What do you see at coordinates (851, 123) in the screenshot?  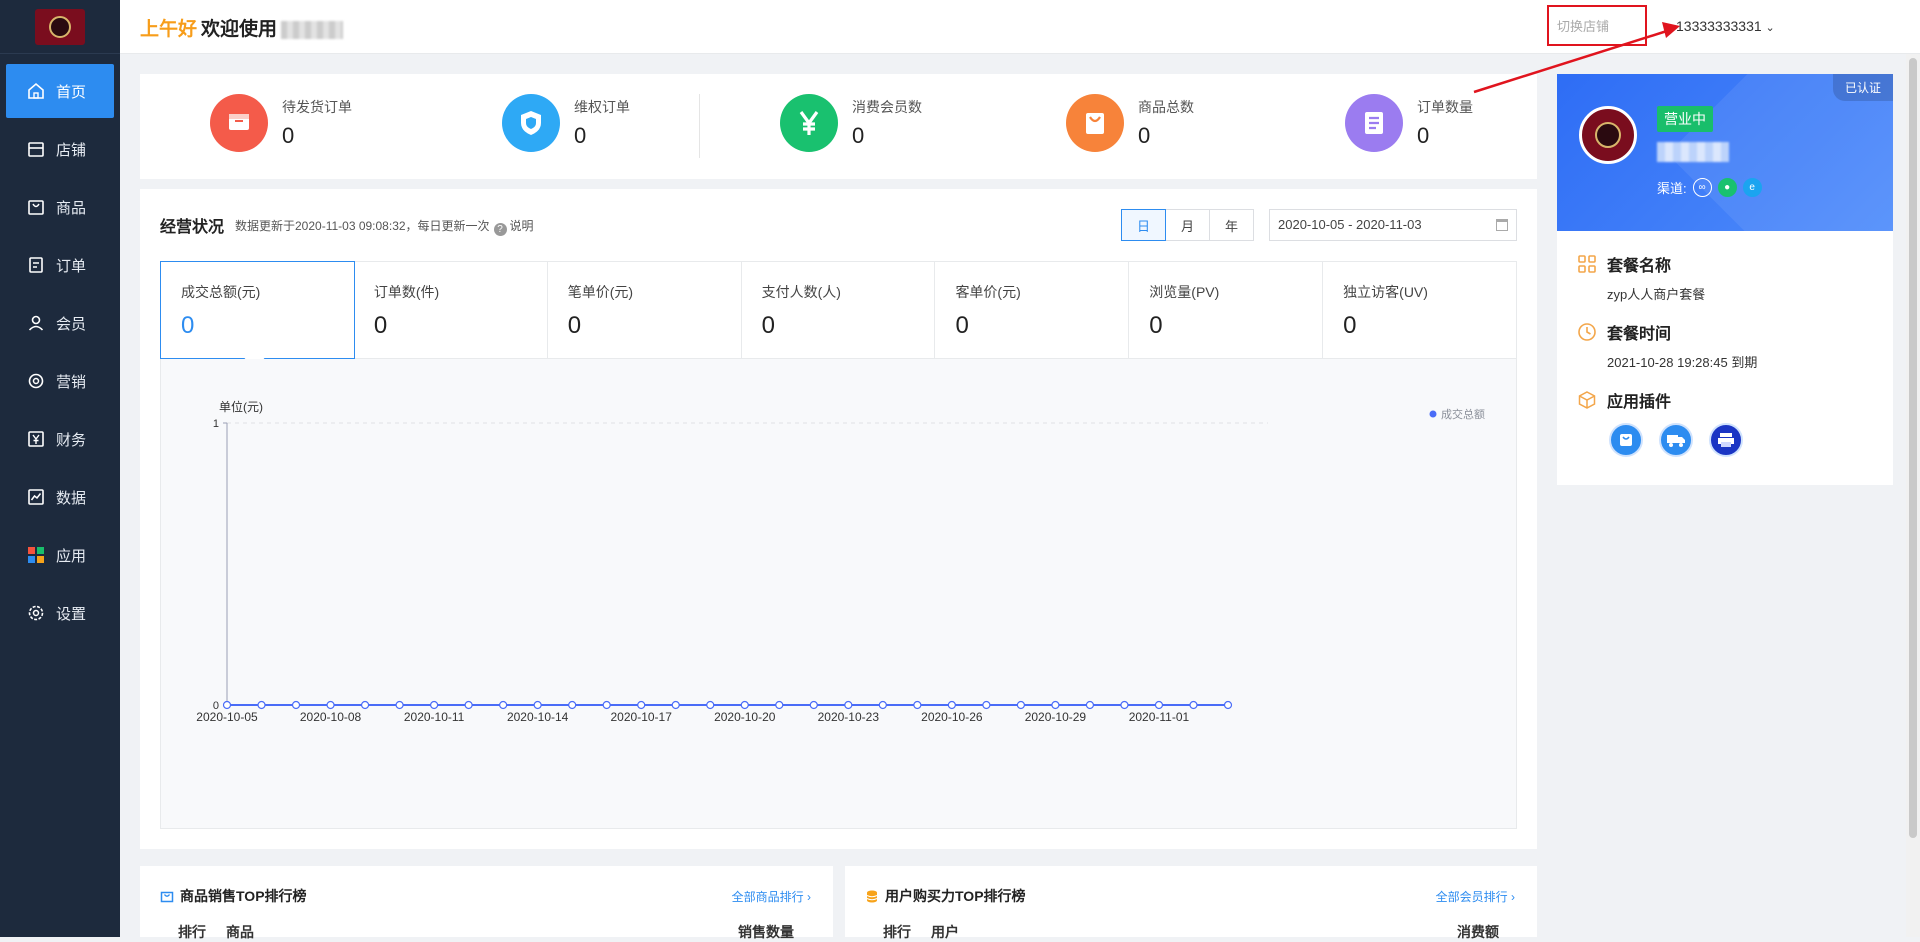 I see `stat-item: 消费会员数 0` at bounding box center [851, 123].